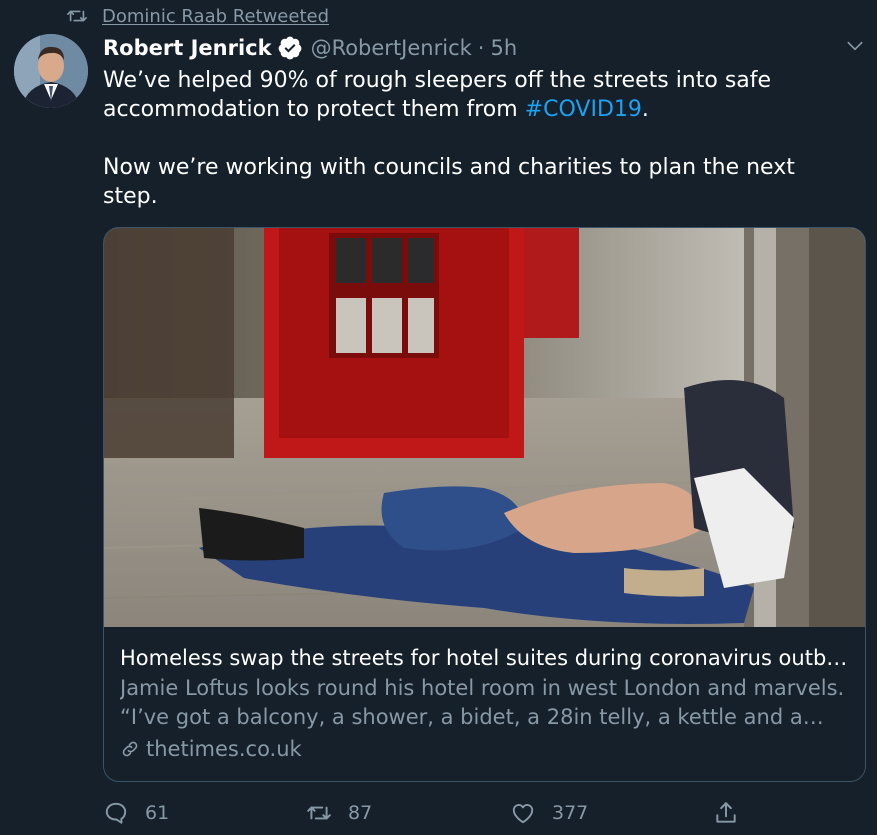 This screenshot has height=835, width=877. What do you see at coordinates (215, 16) in the screenshot?
I see `retweeted-by-link: Dominic Raab Retweeted` at bounding box center [215, 16].